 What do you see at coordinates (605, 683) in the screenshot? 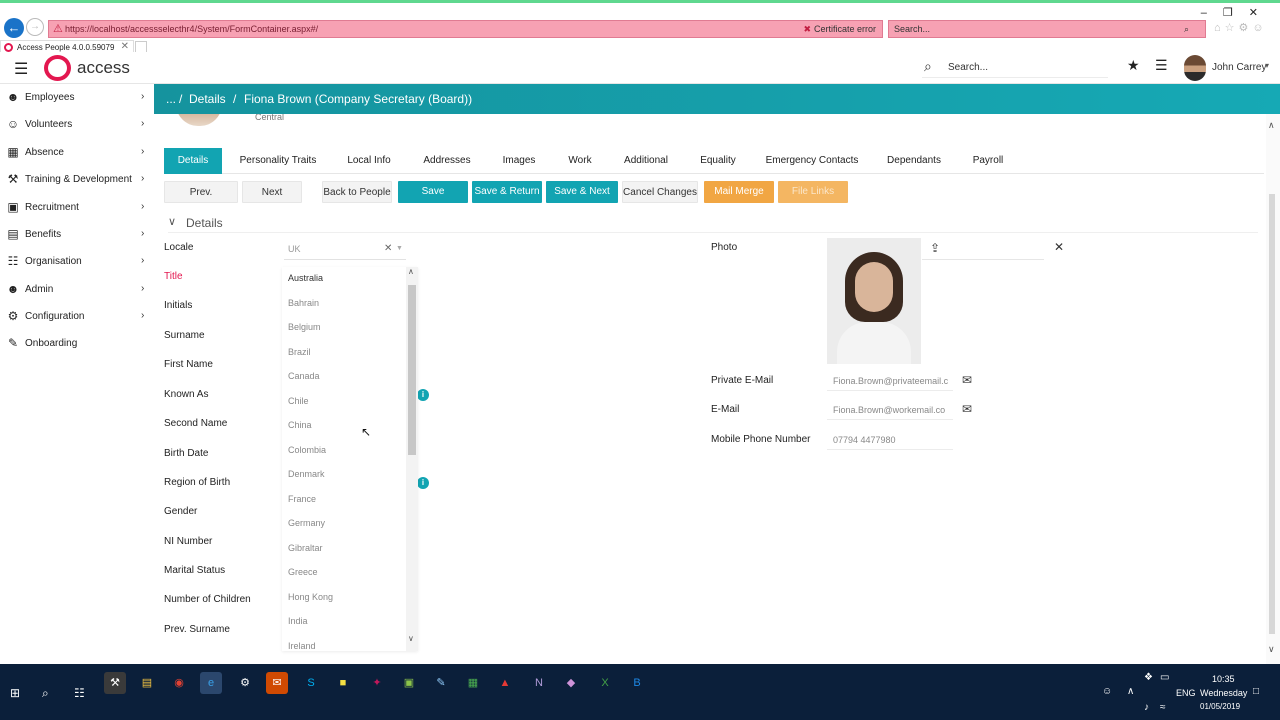
I see `excel-icon: X` at bounding box center [605, 683].